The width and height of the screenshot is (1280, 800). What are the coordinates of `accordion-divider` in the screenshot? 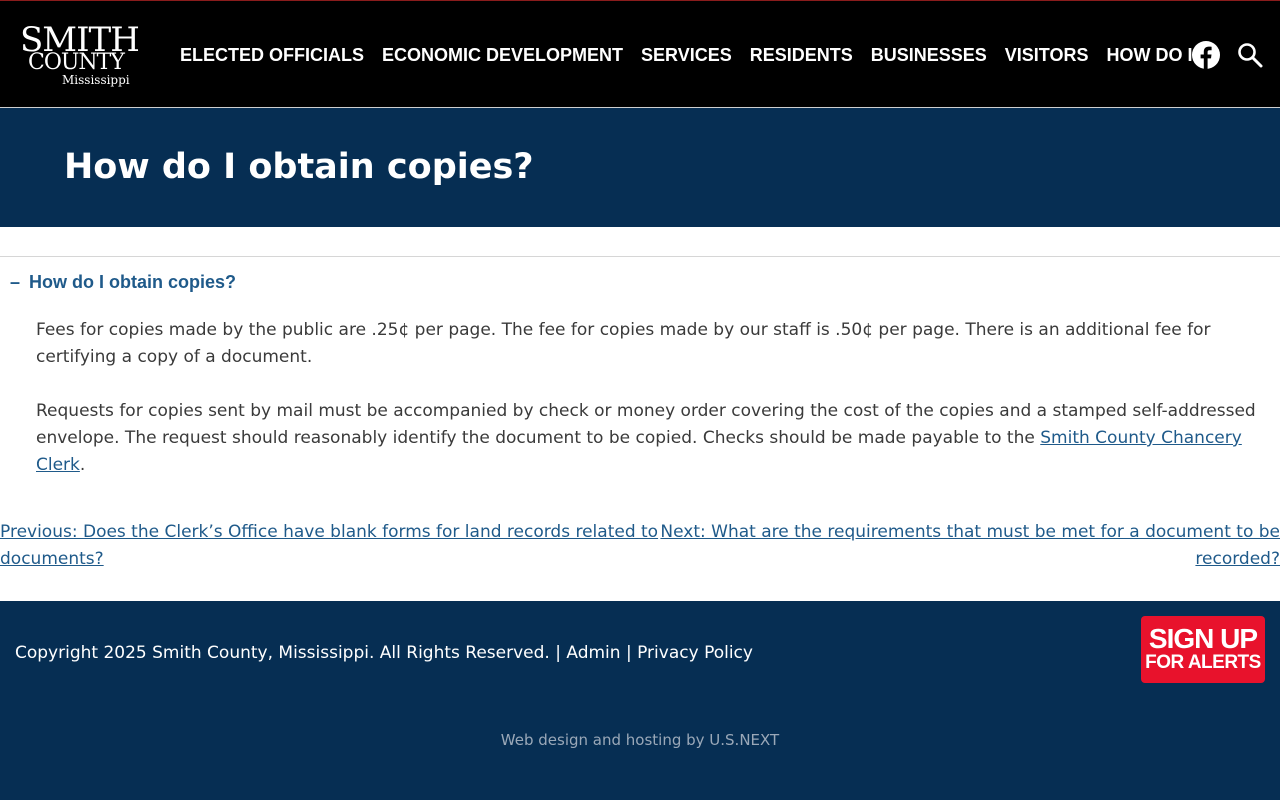 It's located at (640, 256).